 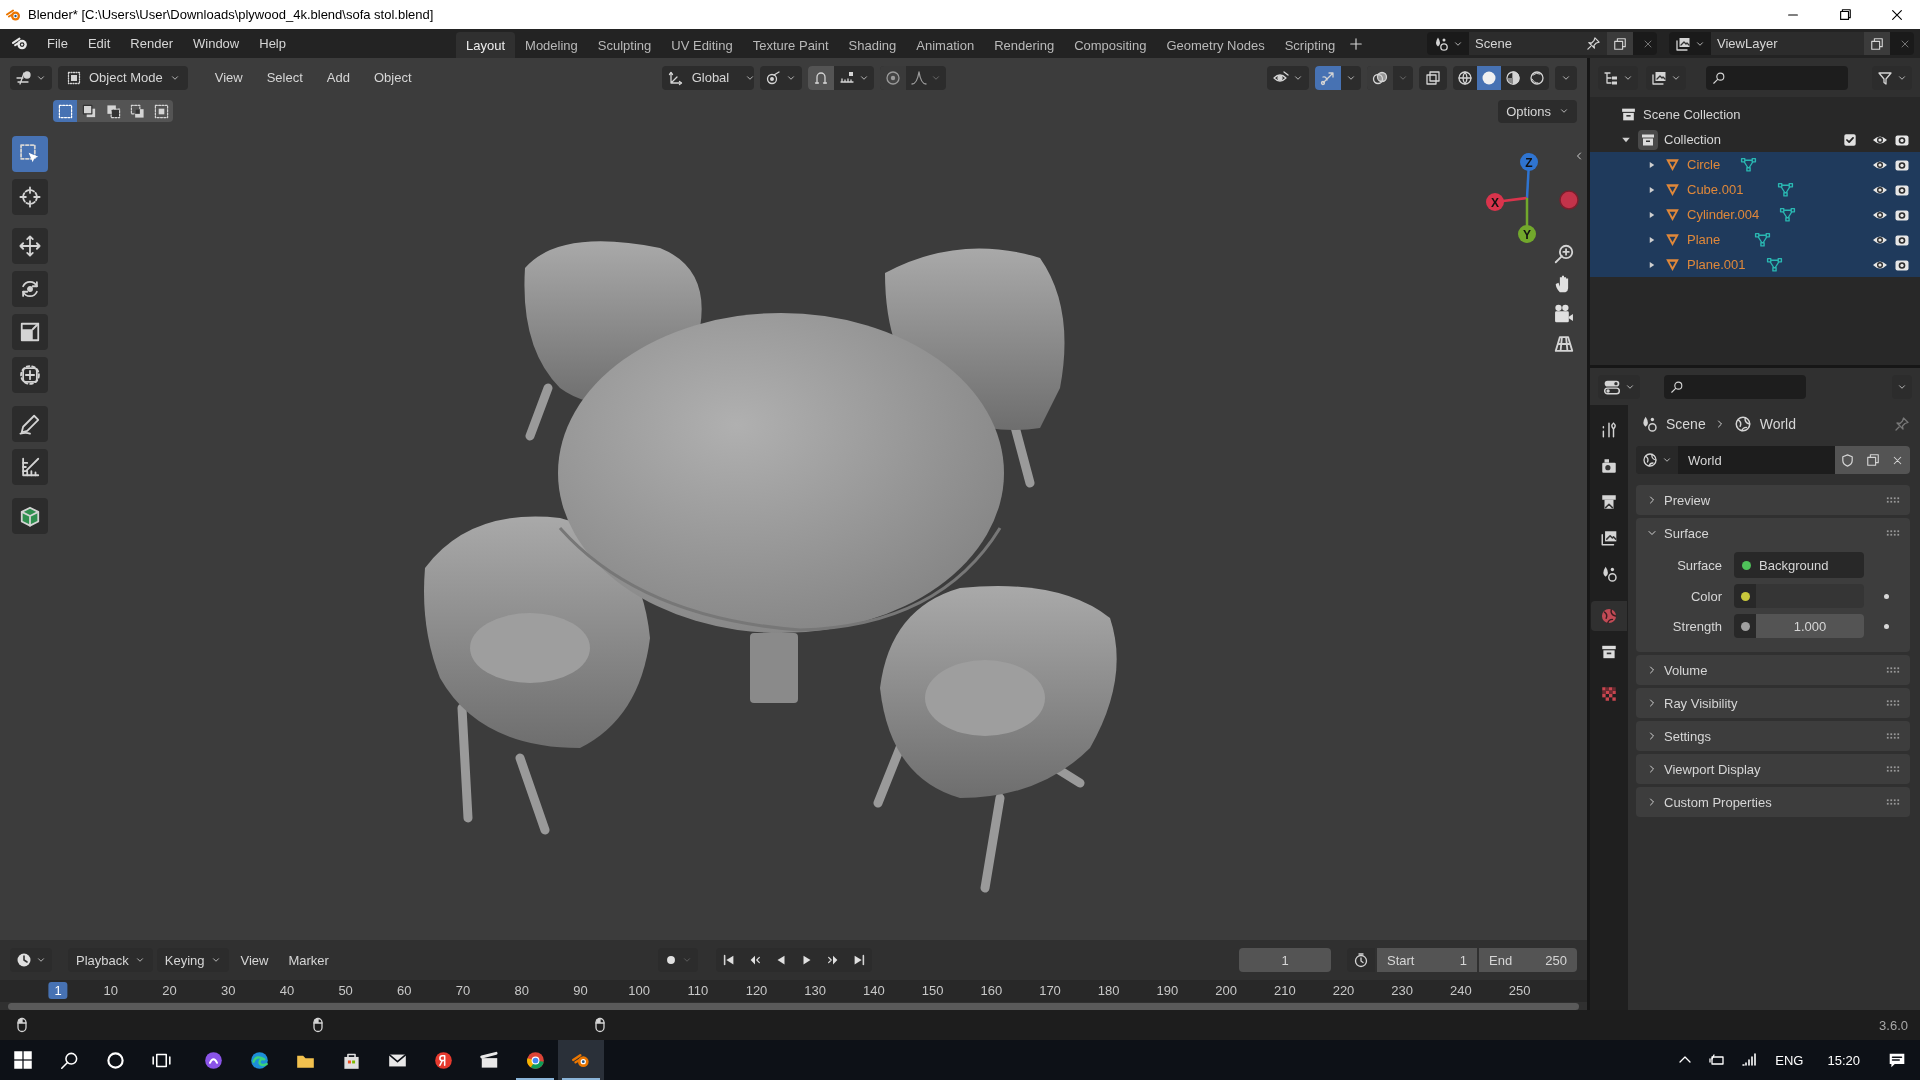 I want to click on view-layer-name: ViewLayer, so click(x=1747, y=43).